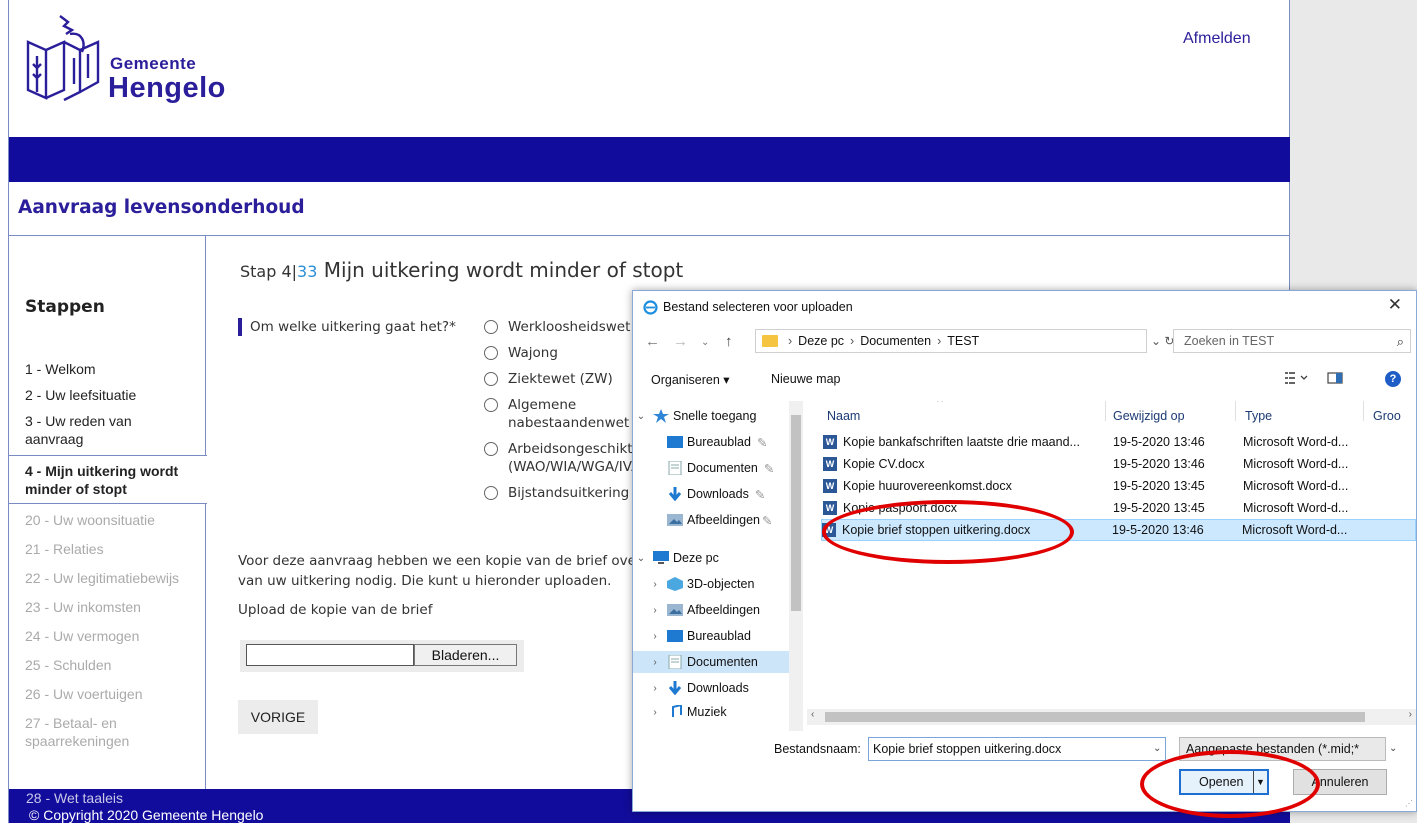  I want to click on municipality-emblem-icon, so click(63, 58).